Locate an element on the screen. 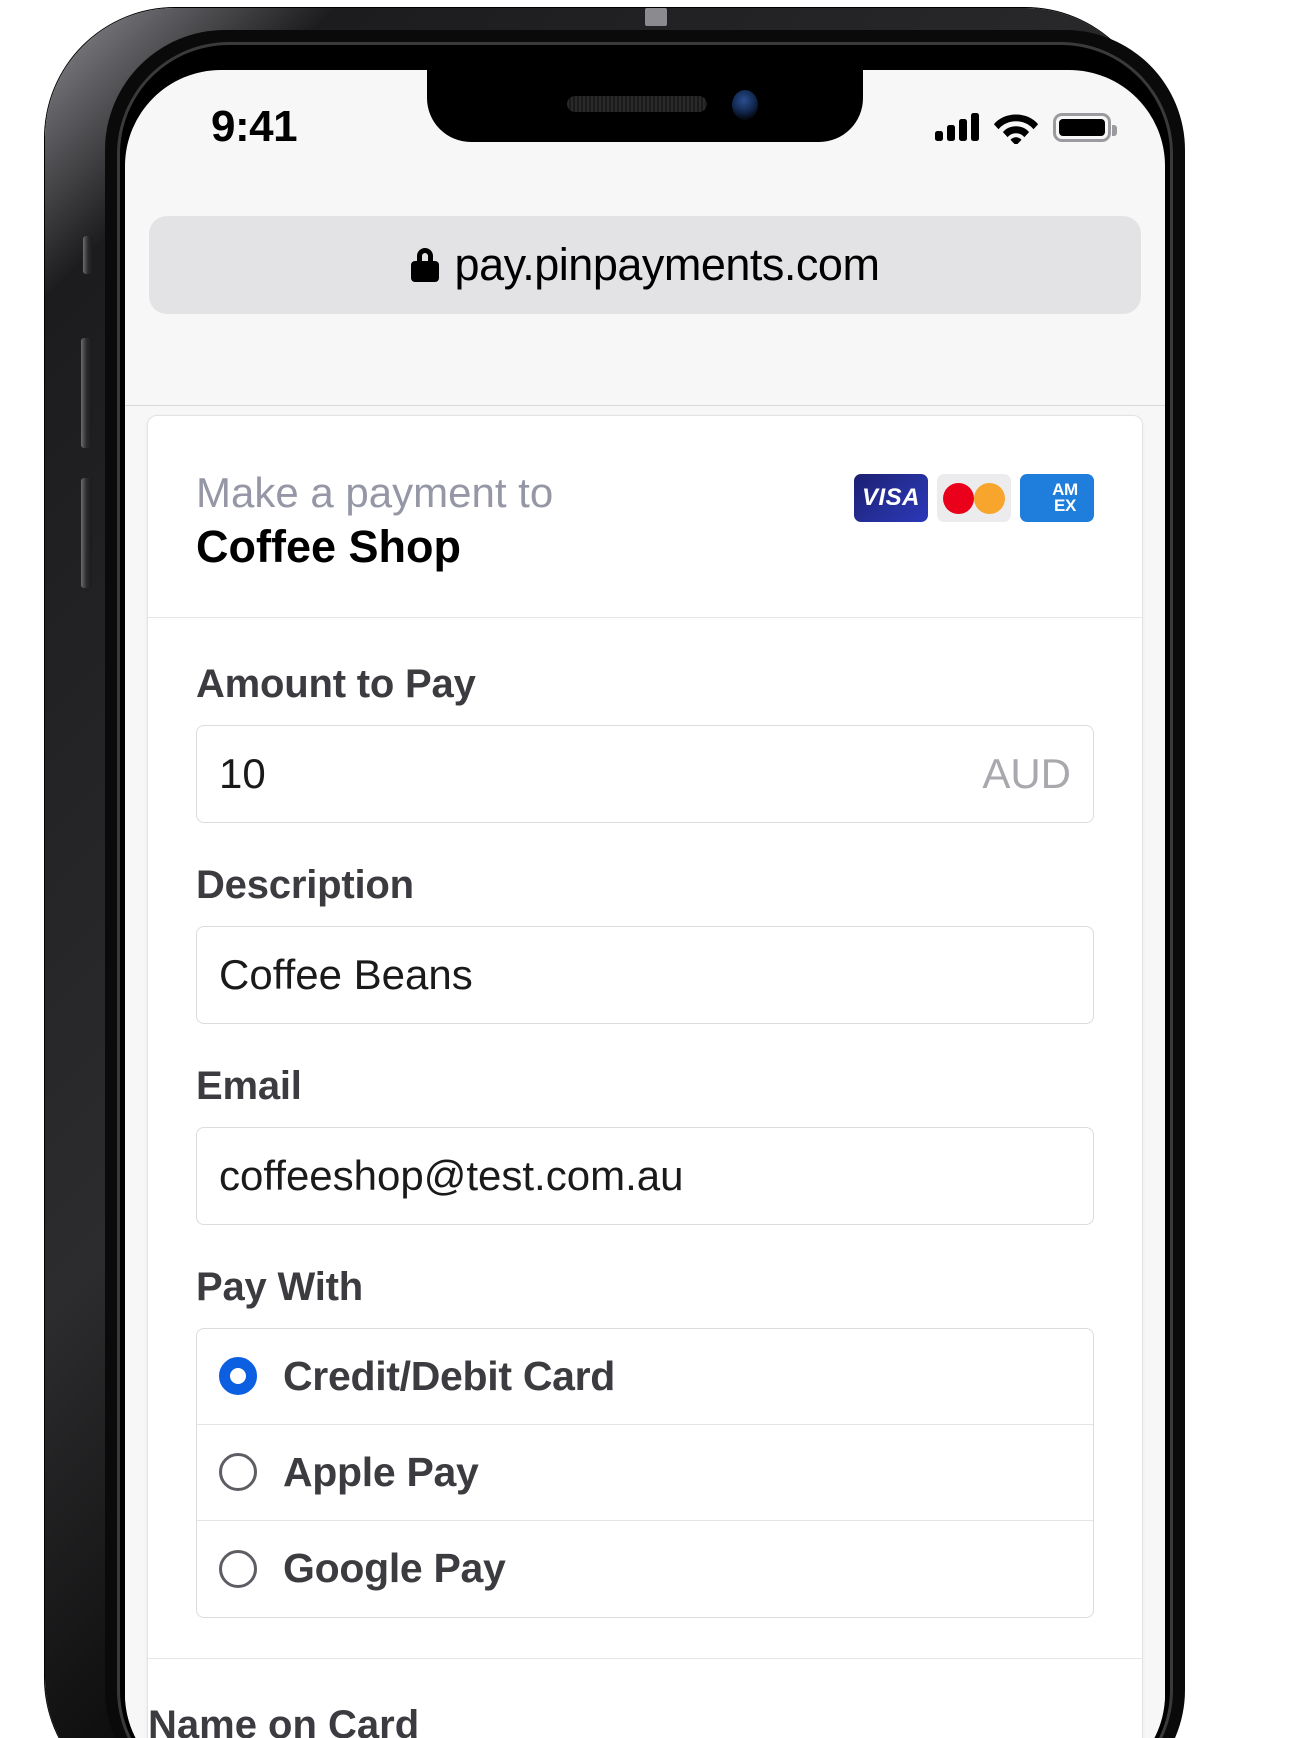  status-bar-icons is located at coordinates (1026, 127).